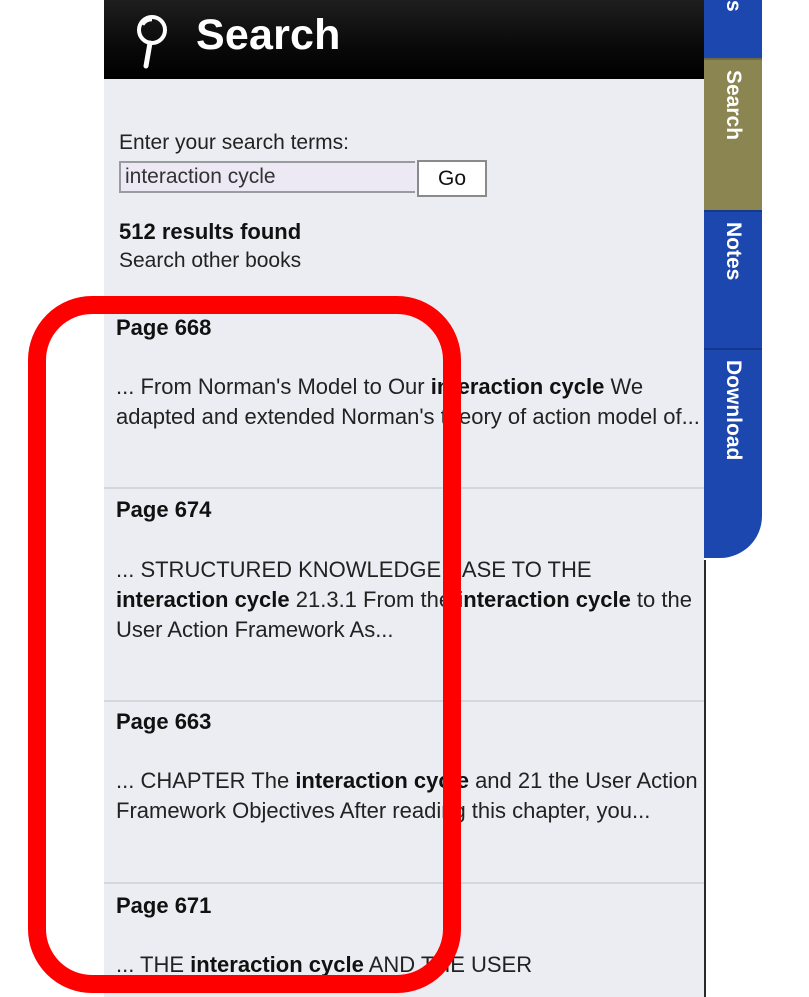  Describe the element at coordinates (163, 328) in the screenshot. I see `result-page-link: Page 668` at that location.